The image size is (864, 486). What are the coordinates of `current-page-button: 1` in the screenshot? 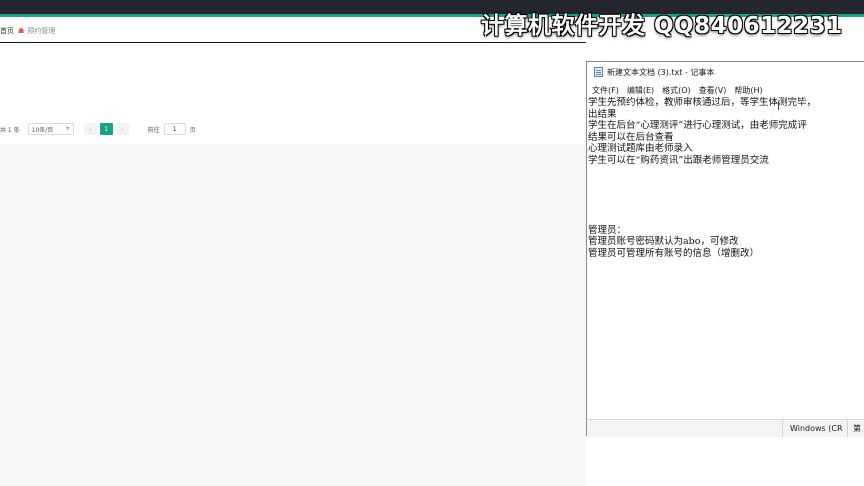 It's located at (106, 129).